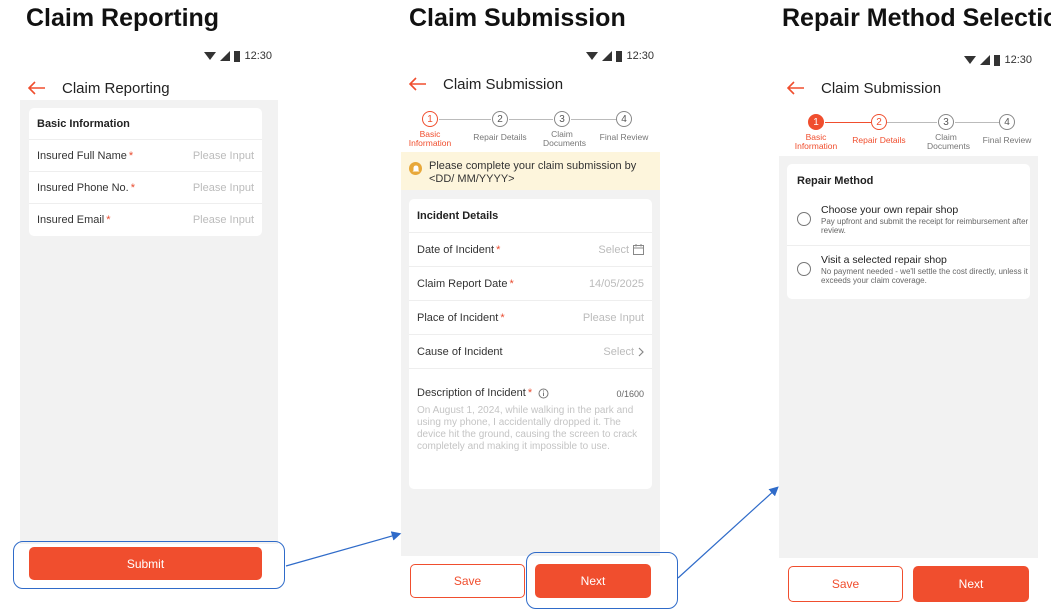 This screenshot has height=612, width=1051. I want to click on place-of-incident-input: Please Input, so click(613, 318).